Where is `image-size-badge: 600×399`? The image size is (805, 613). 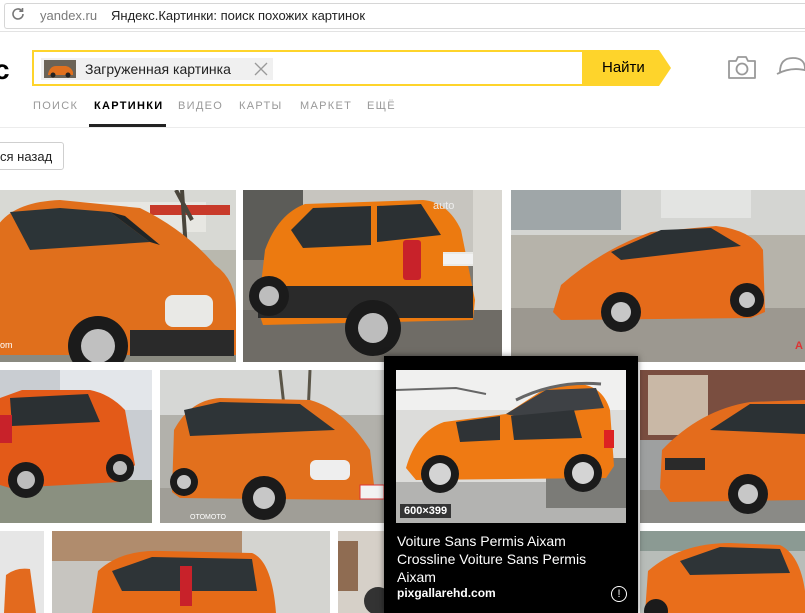
image-size-badge: 600×399 is located at coordinates (426, 511).